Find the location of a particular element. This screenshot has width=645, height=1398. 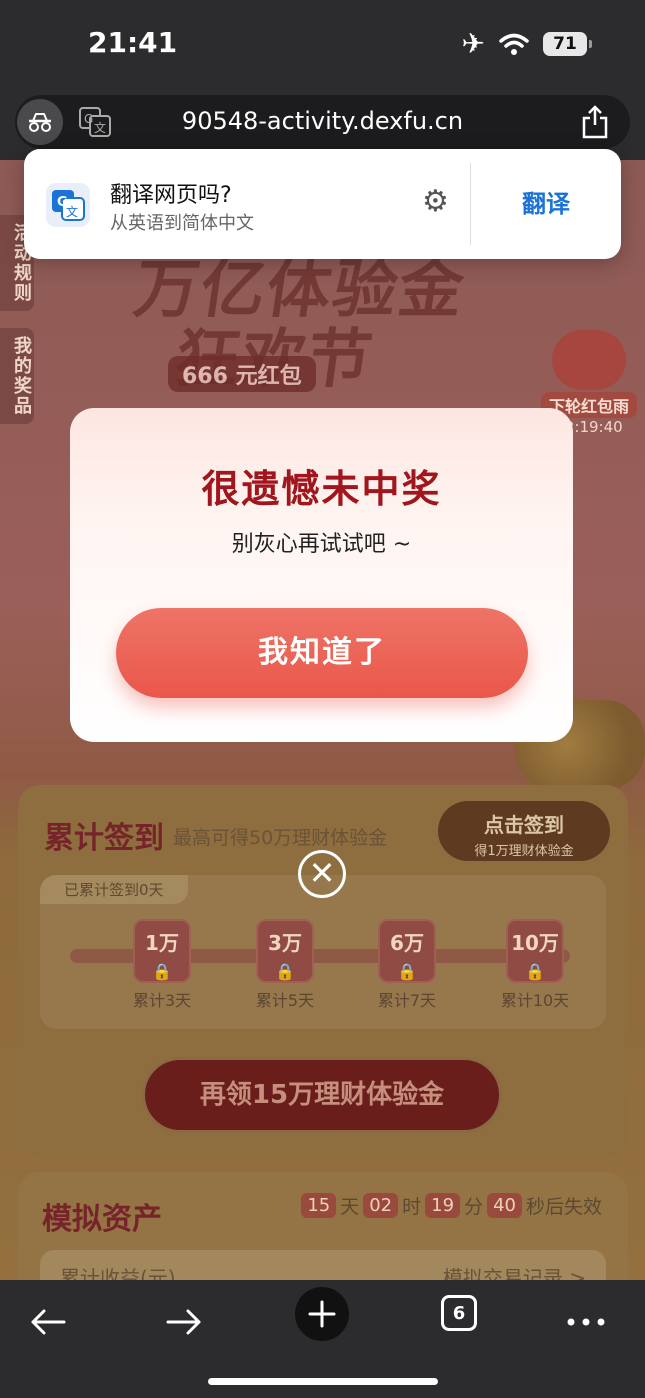

translate-app-icon: G 文 is located at coordinates (68, 205).